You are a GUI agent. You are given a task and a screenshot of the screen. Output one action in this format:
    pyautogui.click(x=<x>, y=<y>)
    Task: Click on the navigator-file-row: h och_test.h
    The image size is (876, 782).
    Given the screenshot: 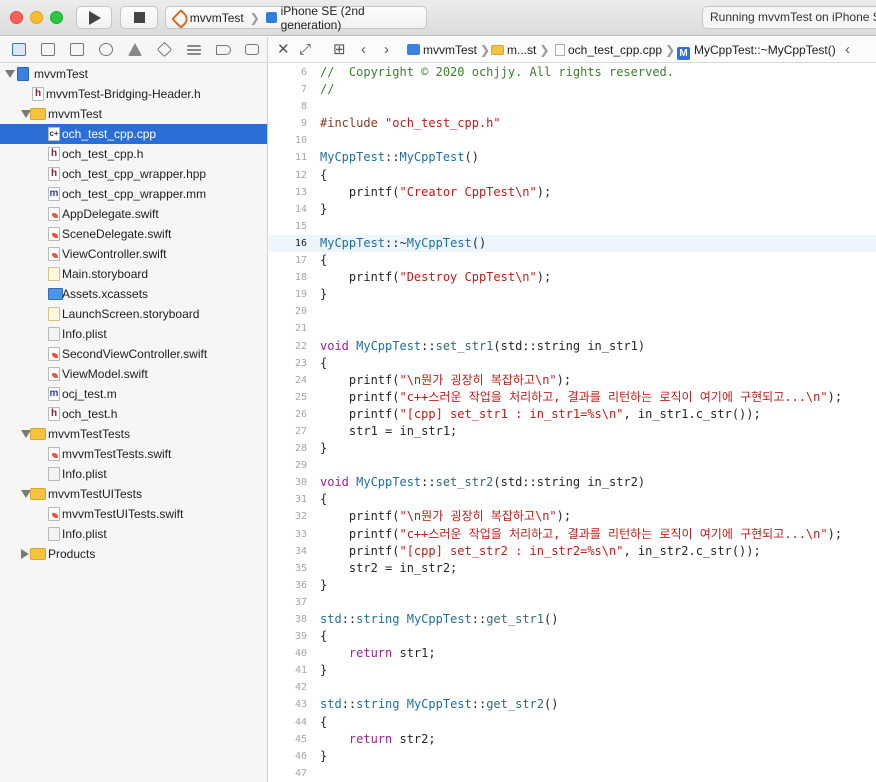 What is the action you would take?
    pyautogui.click(x=133, y=414)
    